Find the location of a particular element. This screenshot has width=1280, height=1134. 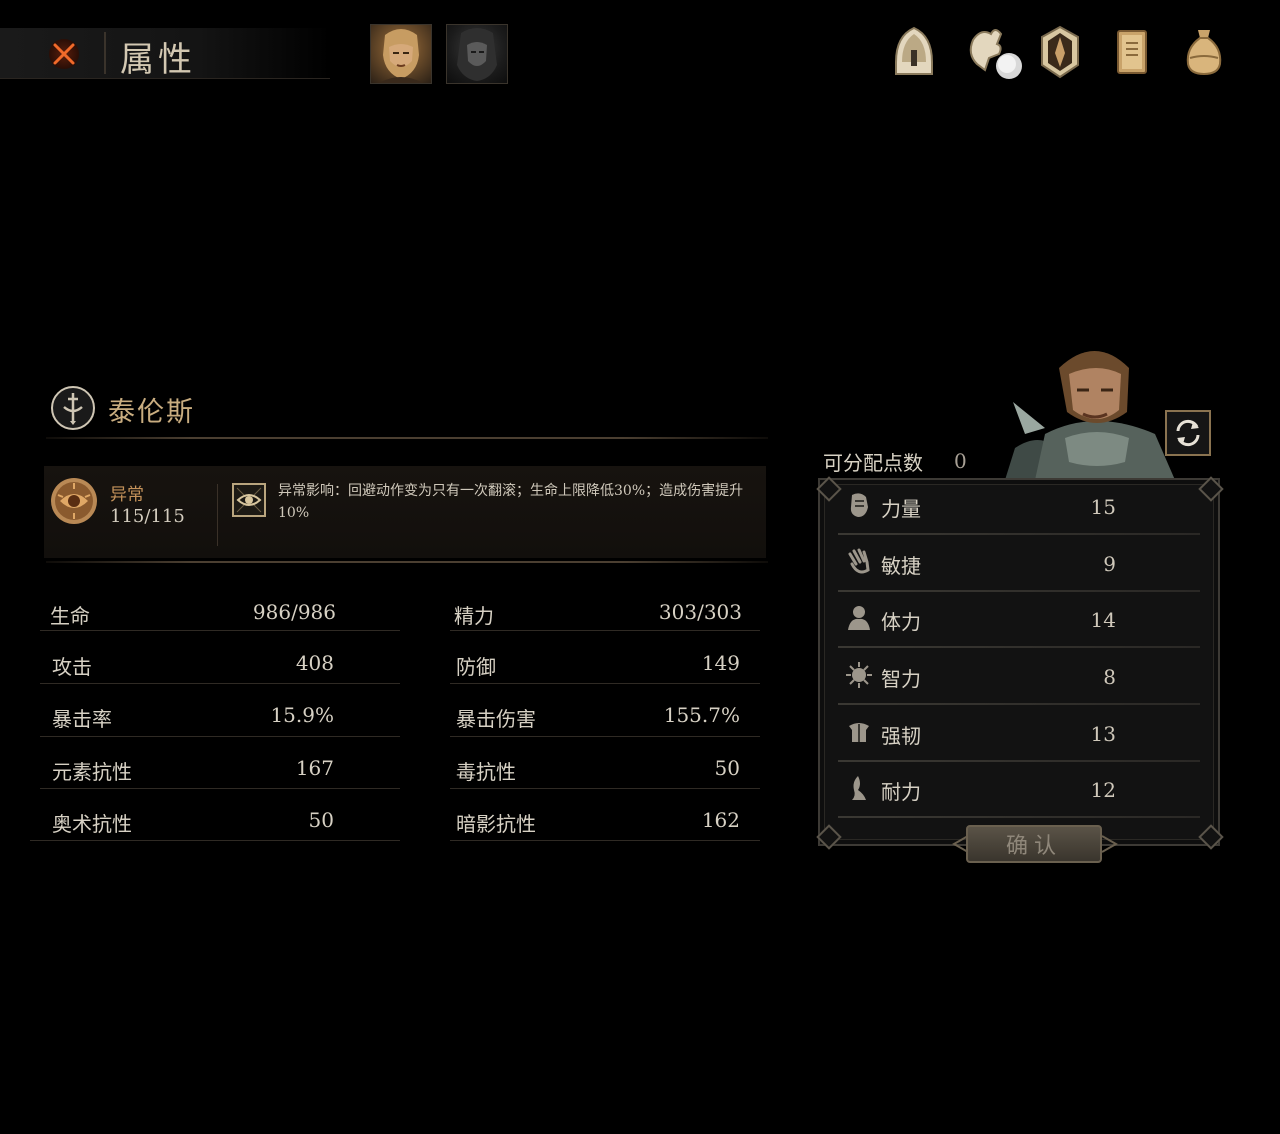

close-icon is located at coordinates (64, 54).